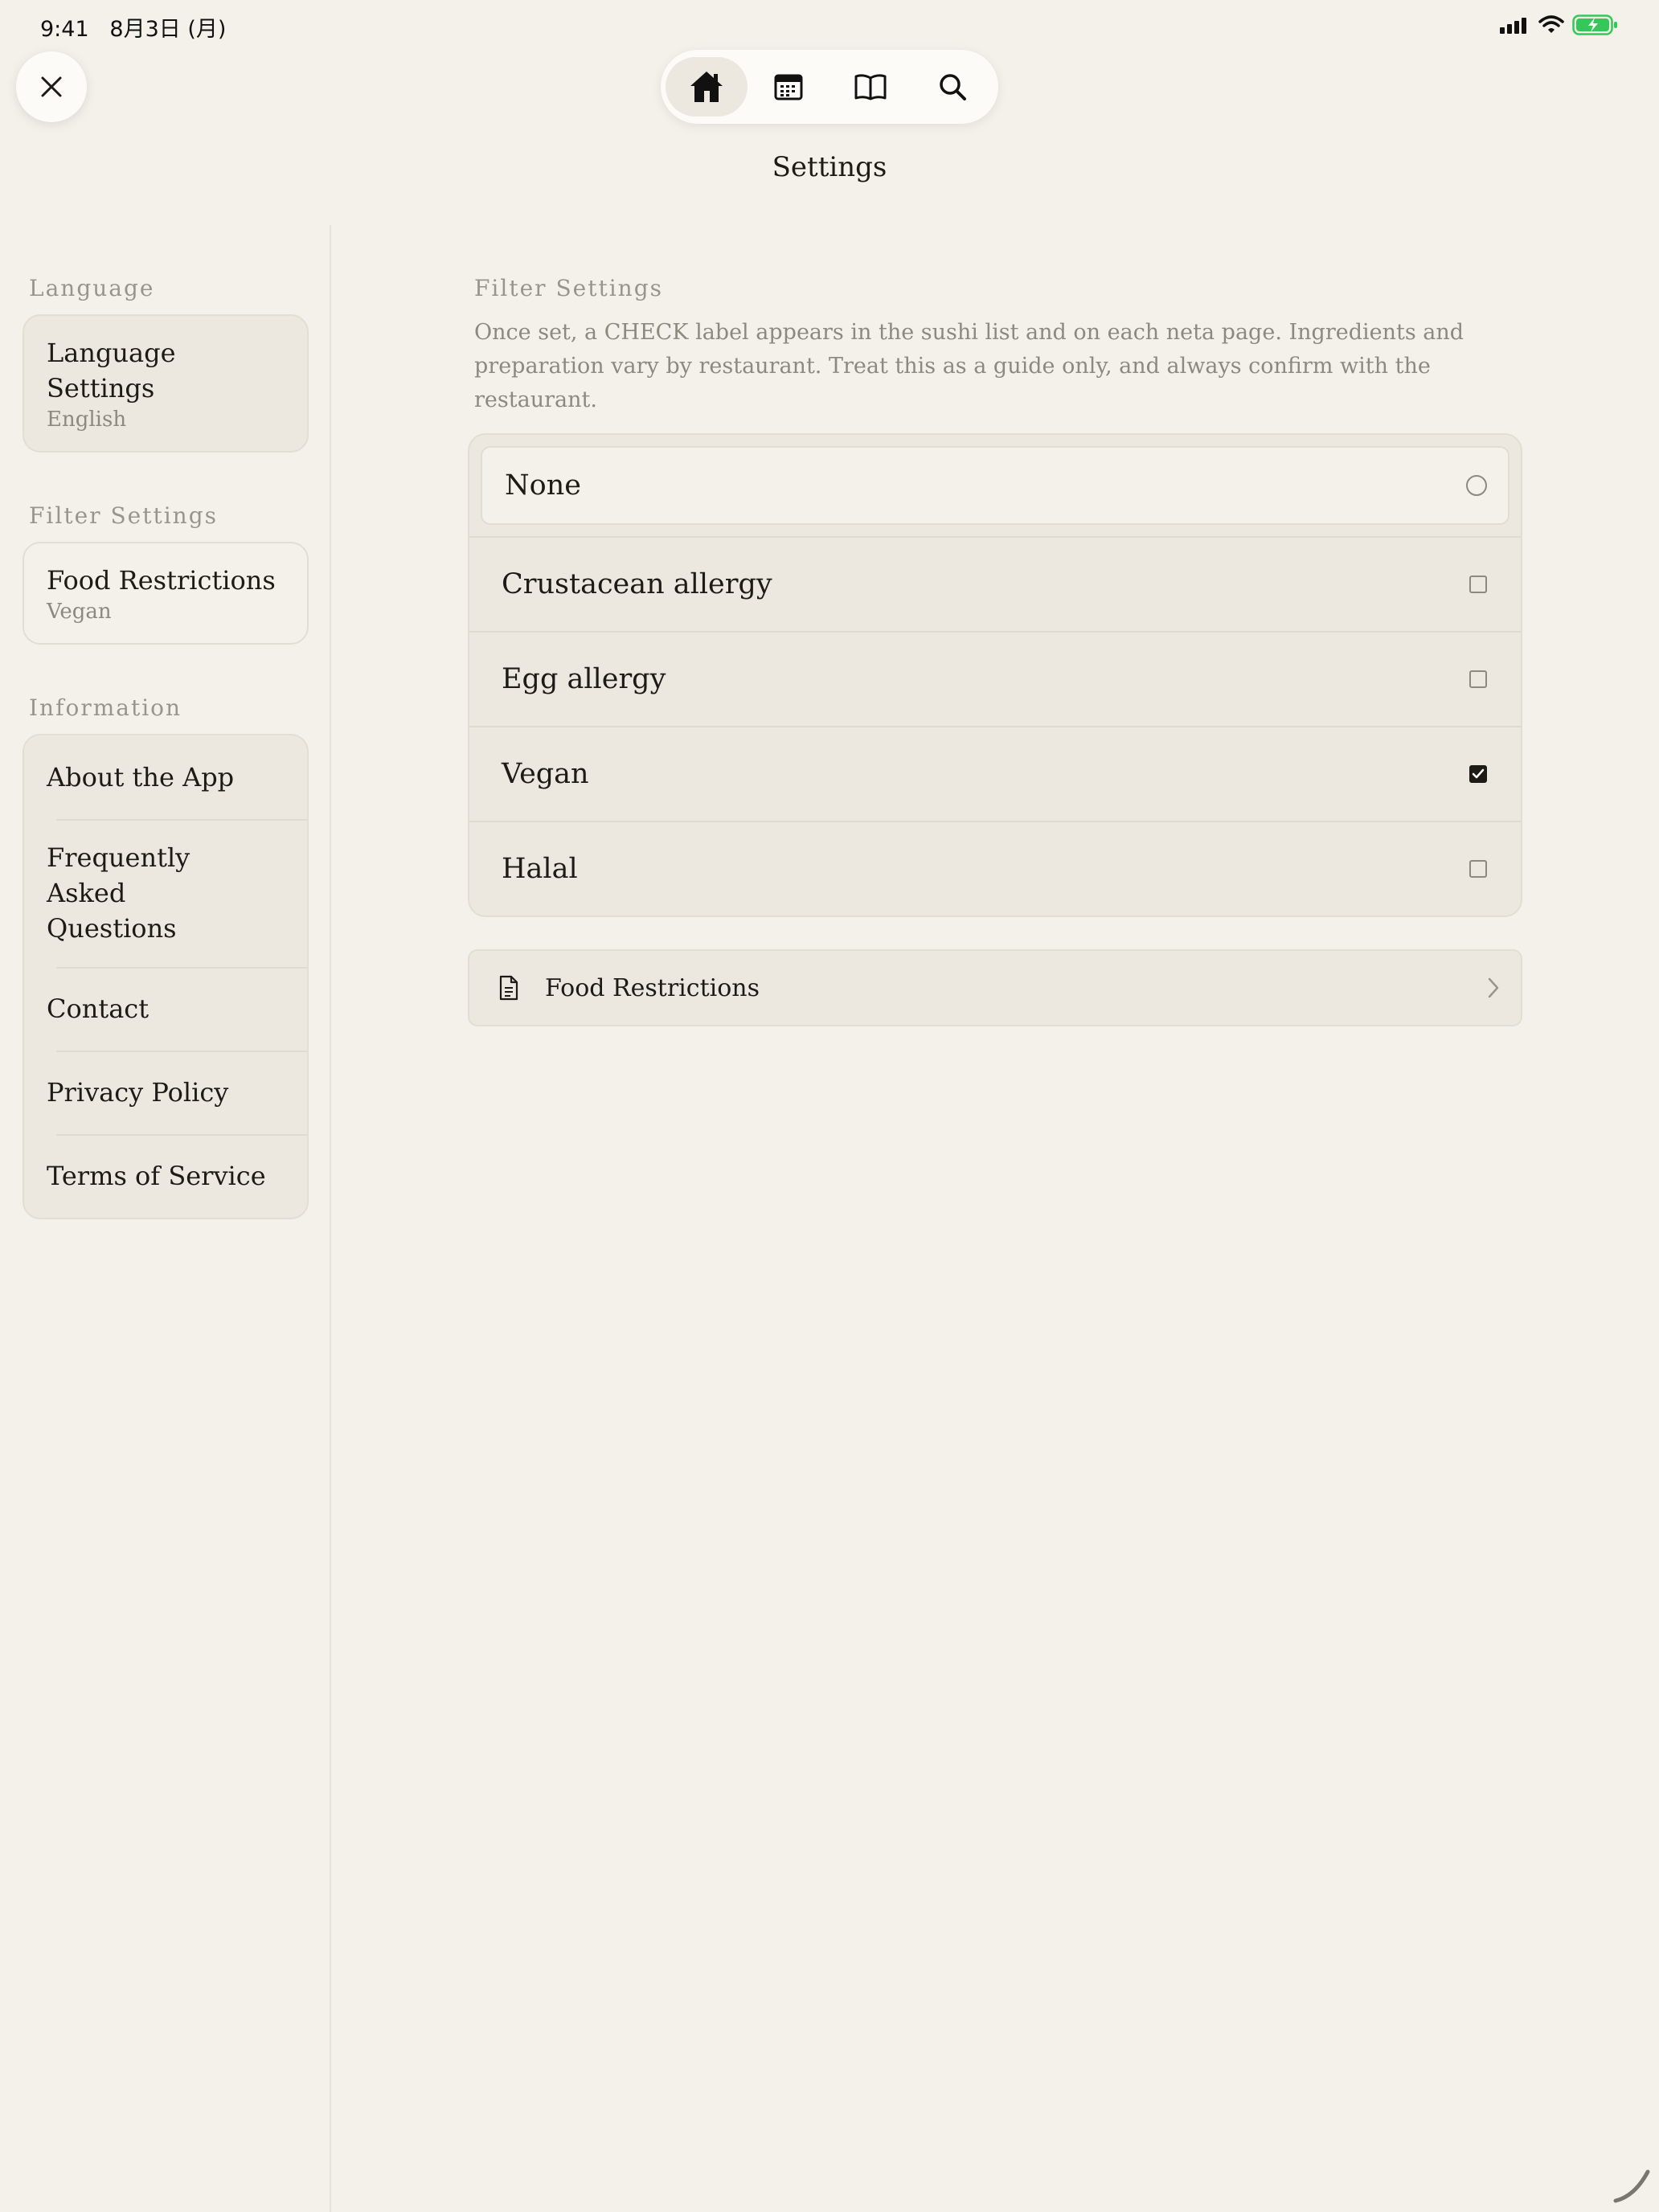 Image resolution: width=1659 pixels, height=2212 pixels. Describe the element at coordinates (105, 707) in the screenshot. I see `information-section-heading: Information` at that location.